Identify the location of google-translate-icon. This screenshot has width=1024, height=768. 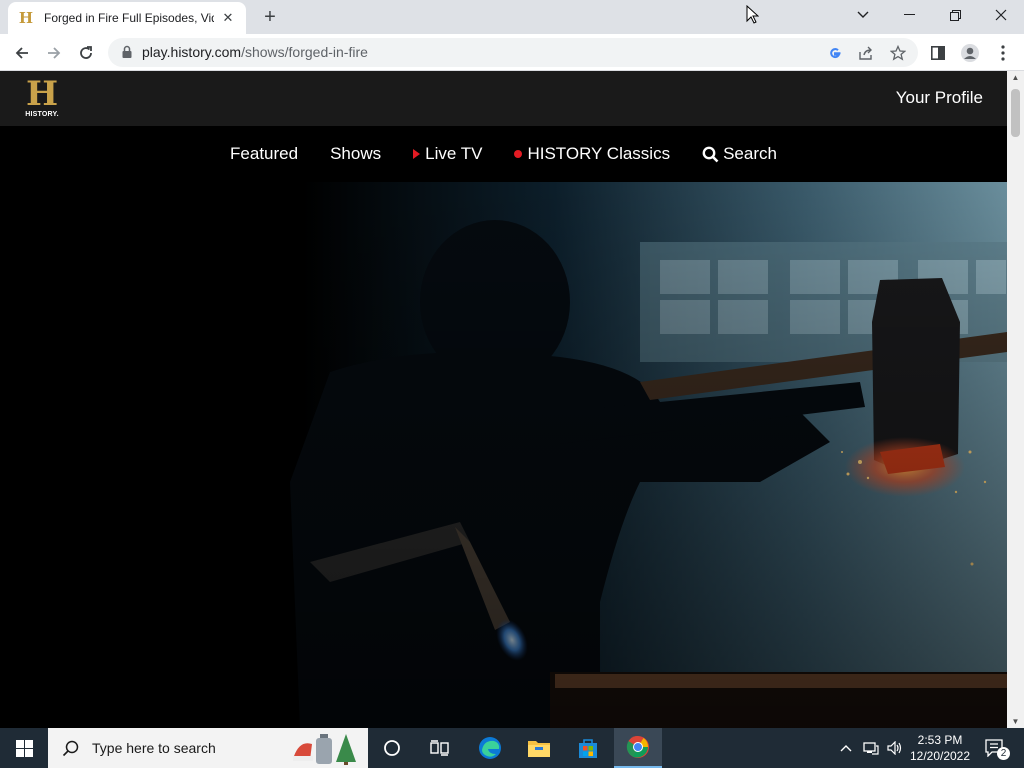
(835, 53).